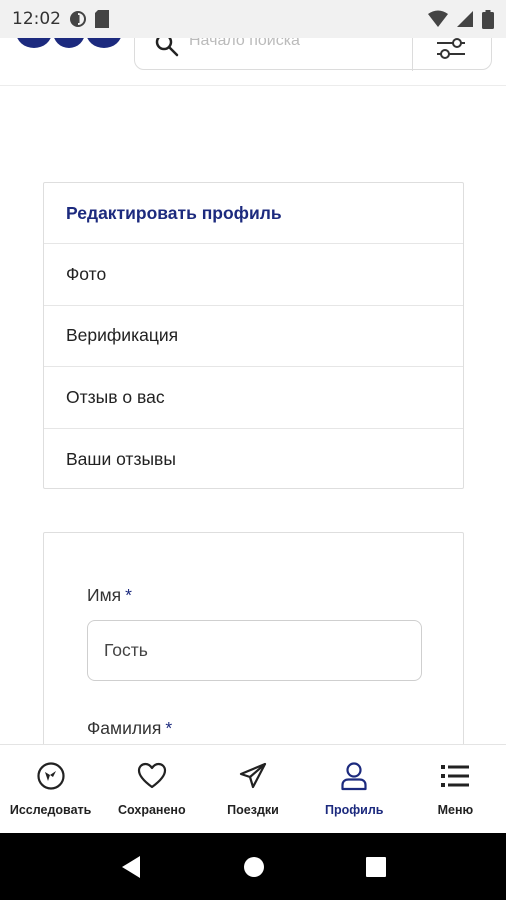  I want to click on nav-item-trips: Поездки, so click(252, 789).